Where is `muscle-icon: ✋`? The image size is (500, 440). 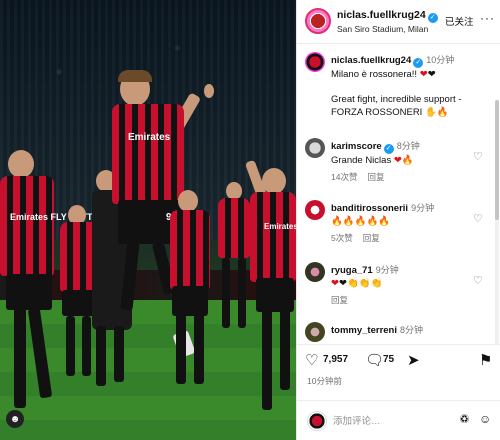 muscle-icon: ✋ is located at coordinates (430, 112).